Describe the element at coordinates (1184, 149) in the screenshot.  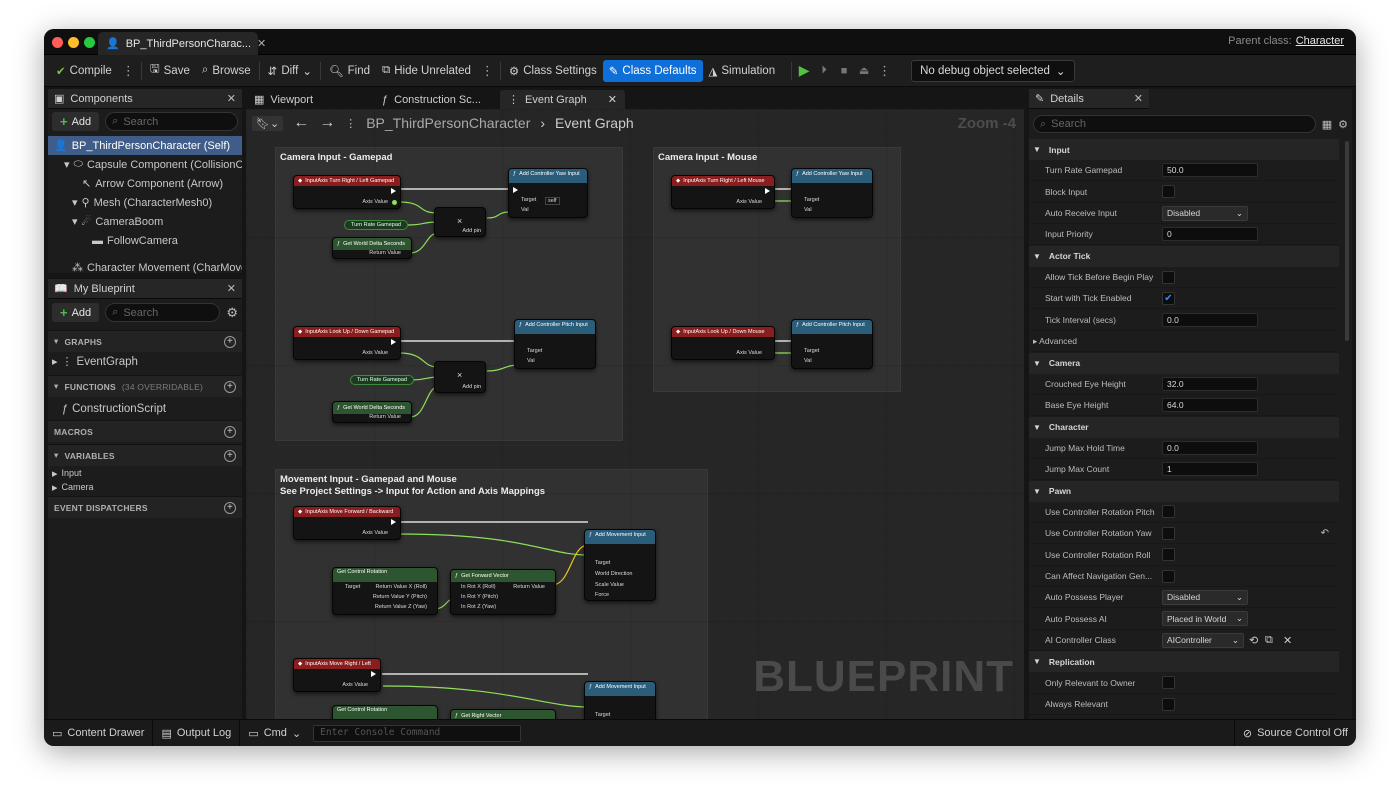
I see `category-input: ▼ Input` at that location.